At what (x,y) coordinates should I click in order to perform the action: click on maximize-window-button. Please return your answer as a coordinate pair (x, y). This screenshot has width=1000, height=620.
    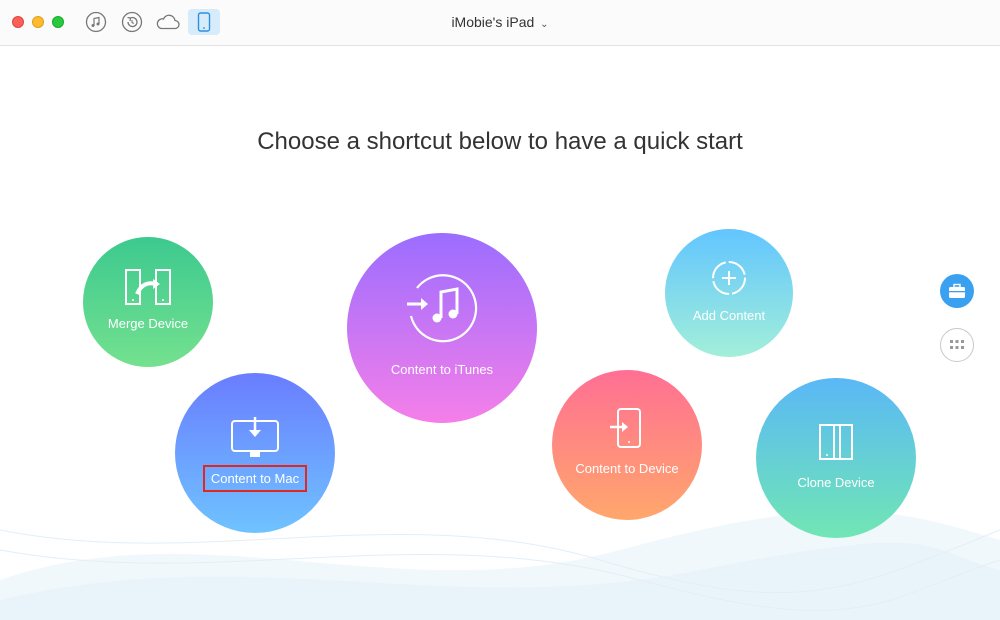
    Looking at the image, I should click on (58, 22).